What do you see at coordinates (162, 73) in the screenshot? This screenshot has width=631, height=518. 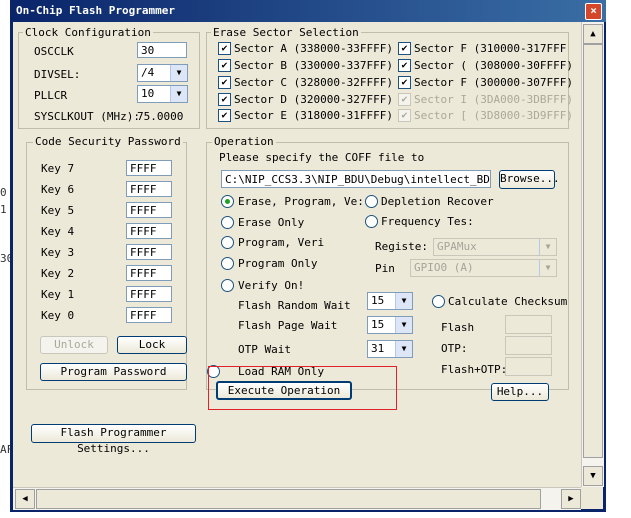 I see `divsel-select: /4 ▼` at bounding box center [162, 73].